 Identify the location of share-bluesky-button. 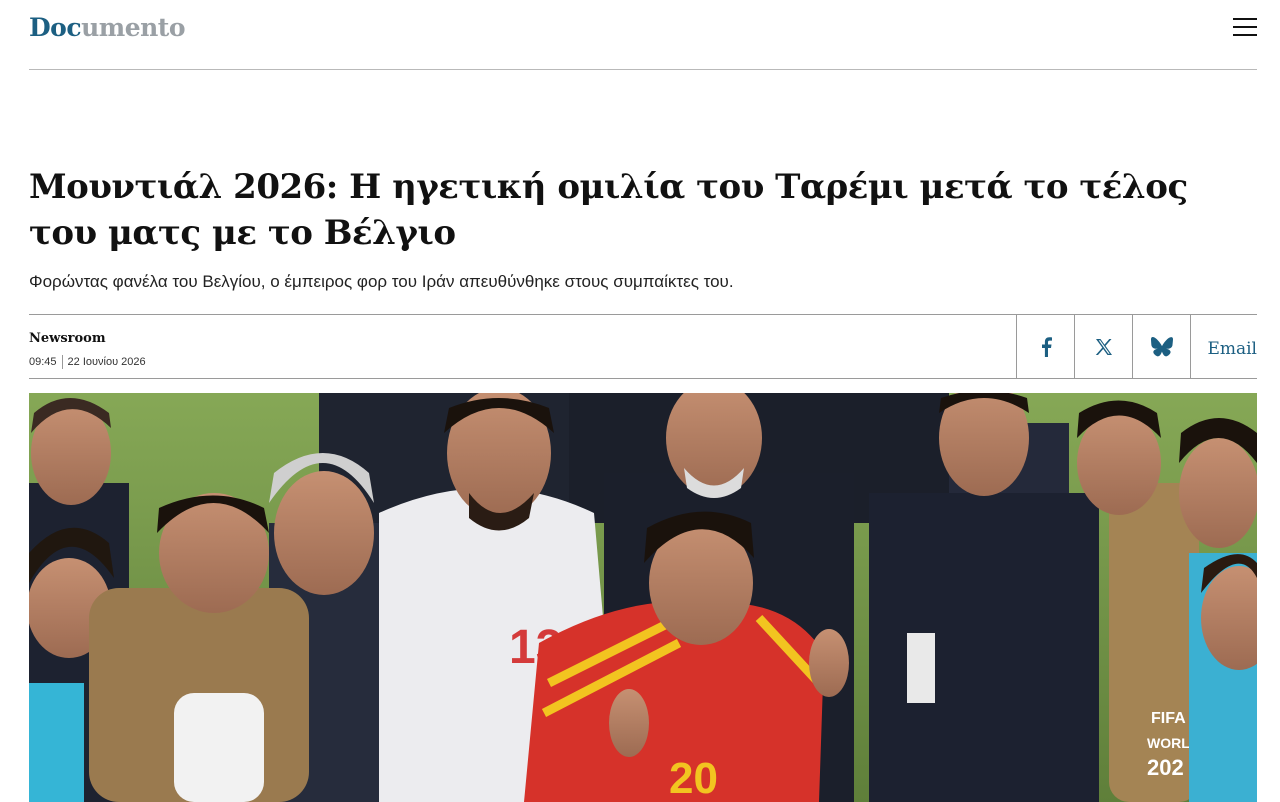
(1161, 346).